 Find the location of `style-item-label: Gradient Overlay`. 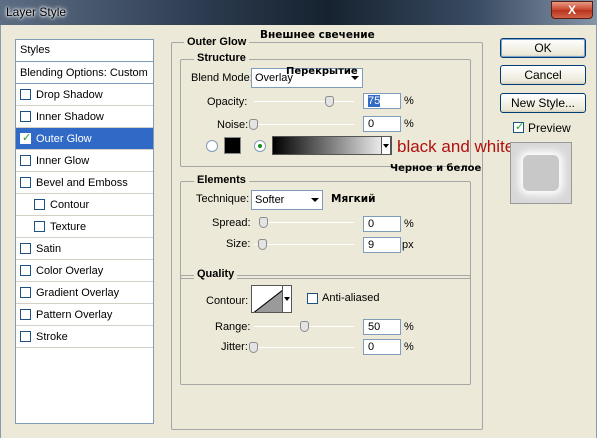

style-item-label: Gradient Overlay is located at coordinates (78, 292).